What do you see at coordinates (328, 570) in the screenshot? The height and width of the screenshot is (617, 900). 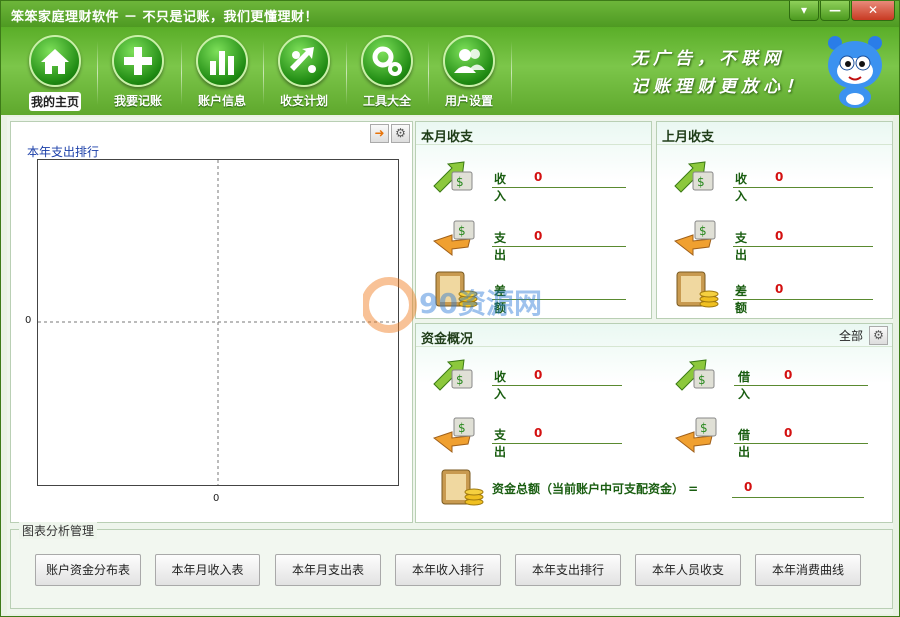 I see `monthly-expense-table-button: 本年月支出表` at bounding box center [328, 570].